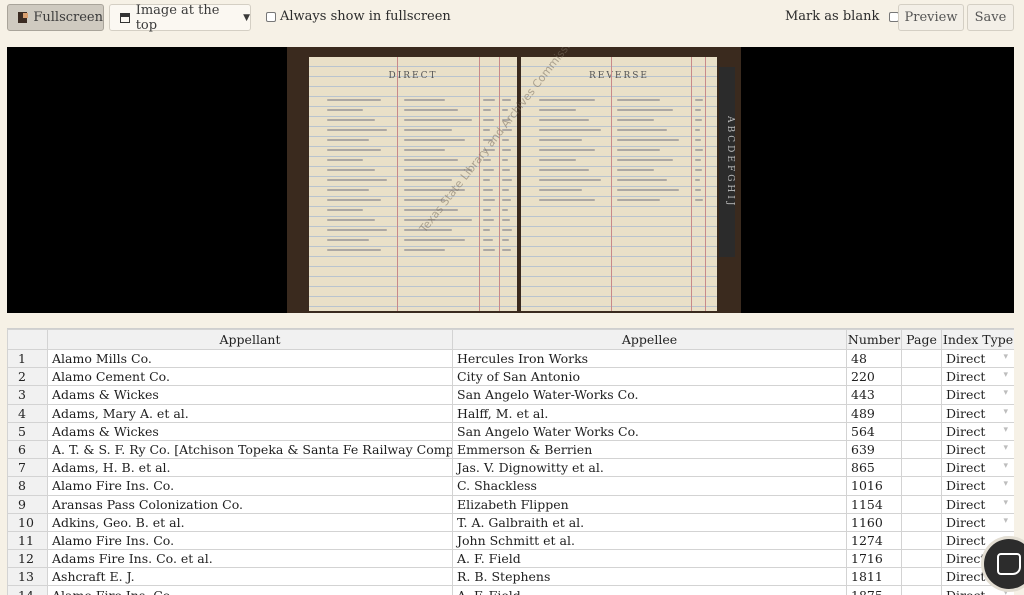 This screenshot has width=1024, height=595. I want to click on appellee-cell: R. B. Stephens, so click(649, 577).